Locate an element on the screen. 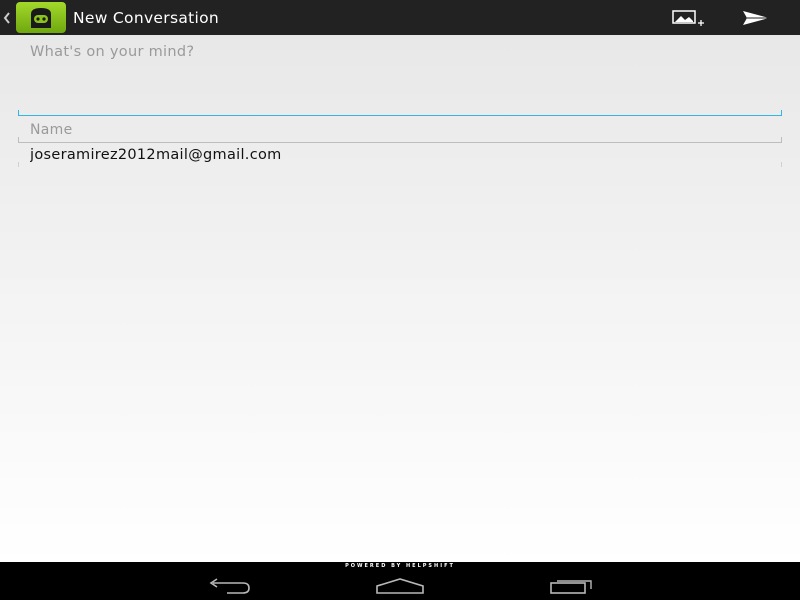 This screenshot has height=600, width=800. email-field is located at coordinates (400, 155).